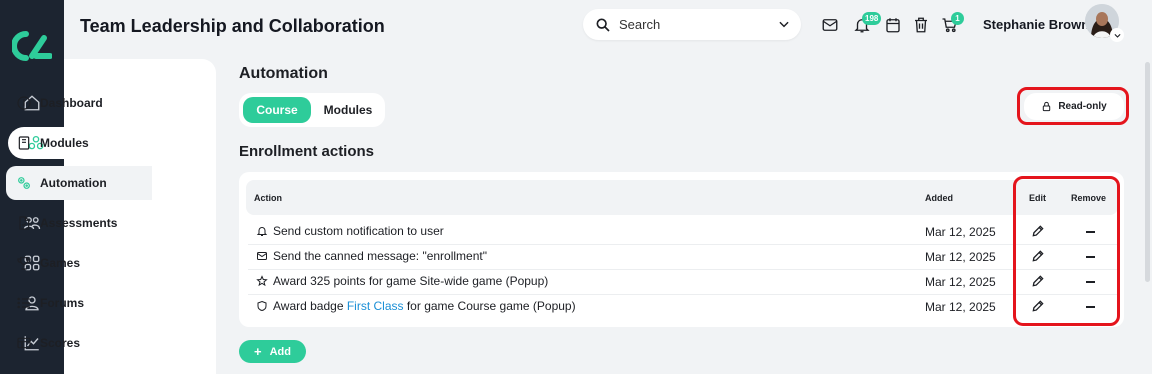 Image resolution: width=1152 pixels, height=374 pixels. I want to click on table-header, so click(682, 197).